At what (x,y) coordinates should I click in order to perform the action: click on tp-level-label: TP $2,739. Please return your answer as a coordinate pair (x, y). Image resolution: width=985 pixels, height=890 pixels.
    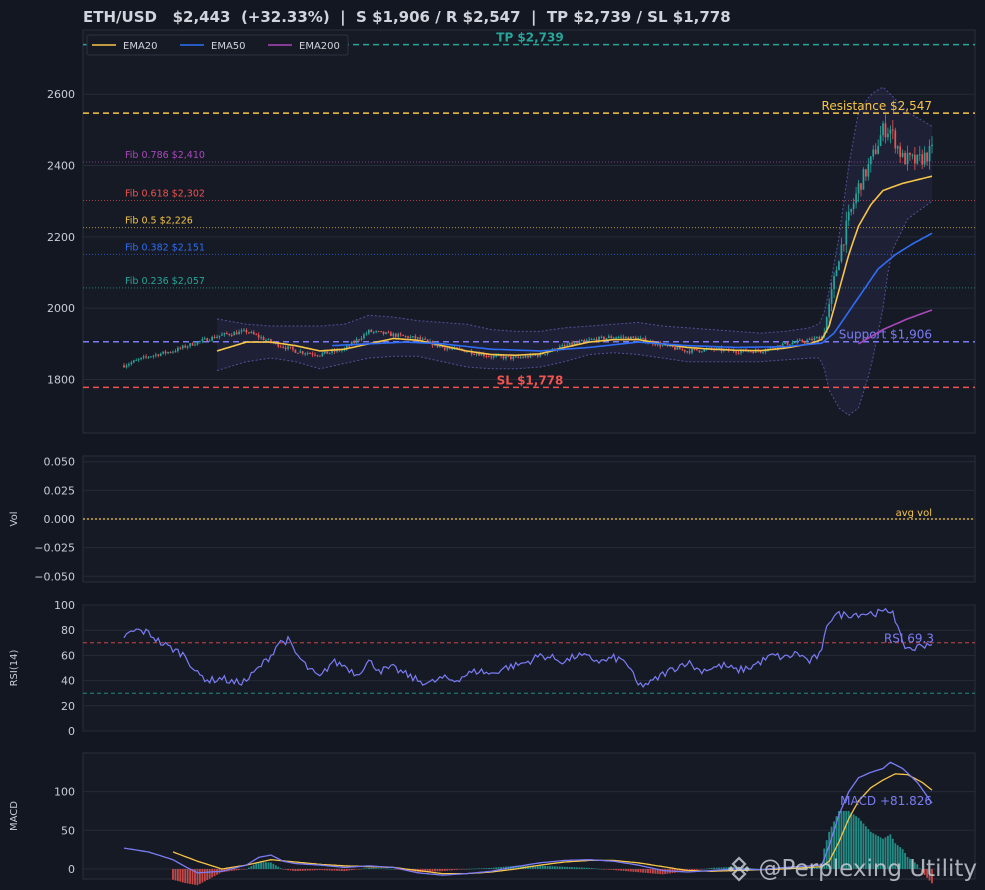
    Looking at the image, I should click on (529, 38).